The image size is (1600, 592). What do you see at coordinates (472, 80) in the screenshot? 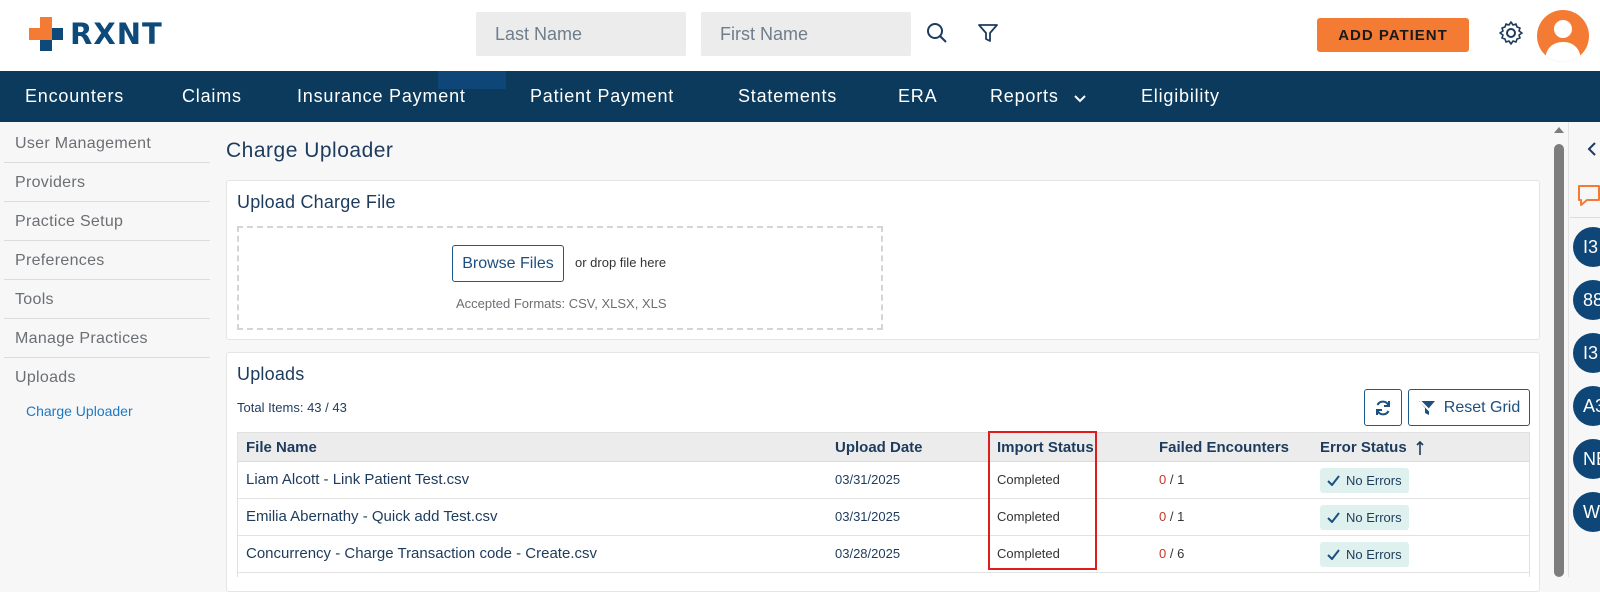
I see `nav-hover-indicator` at bounding box center [472, 80].